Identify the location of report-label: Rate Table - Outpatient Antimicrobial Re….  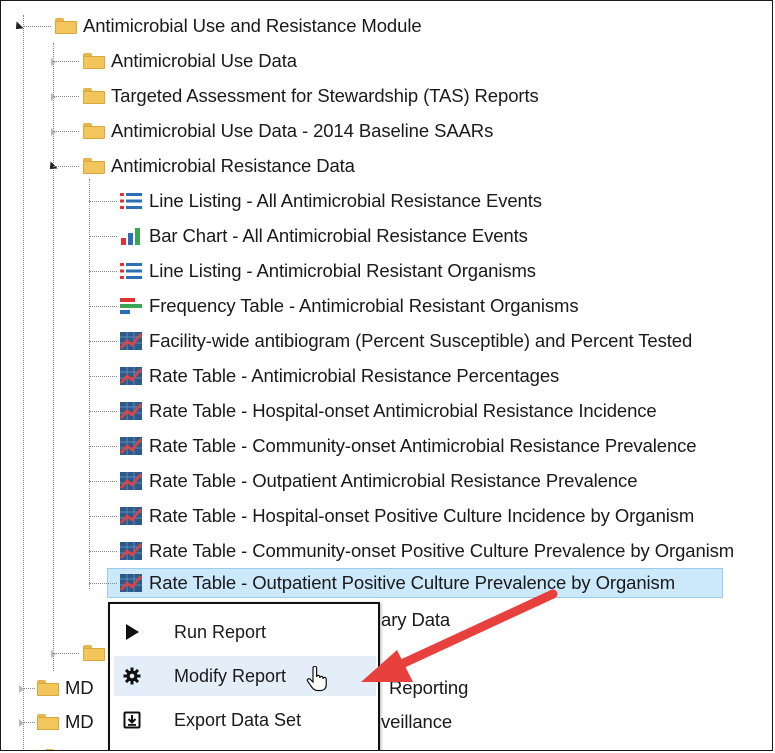
(393, 480).